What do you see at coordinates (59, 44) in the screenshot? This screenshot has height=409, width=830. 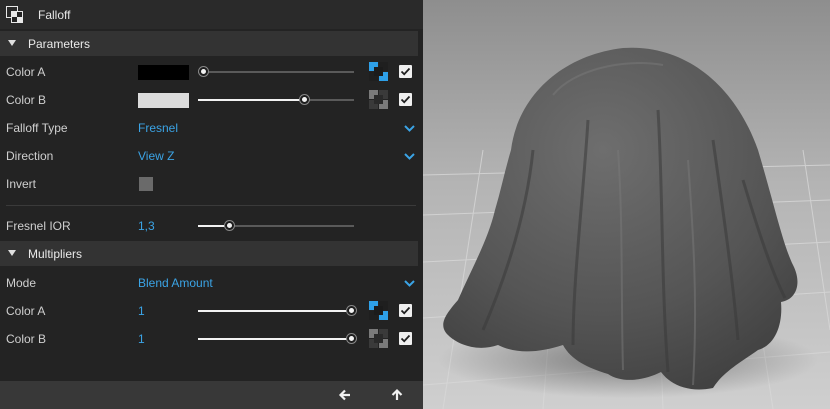 I see `section-label: Parameters` at bounding box center [59, 44].